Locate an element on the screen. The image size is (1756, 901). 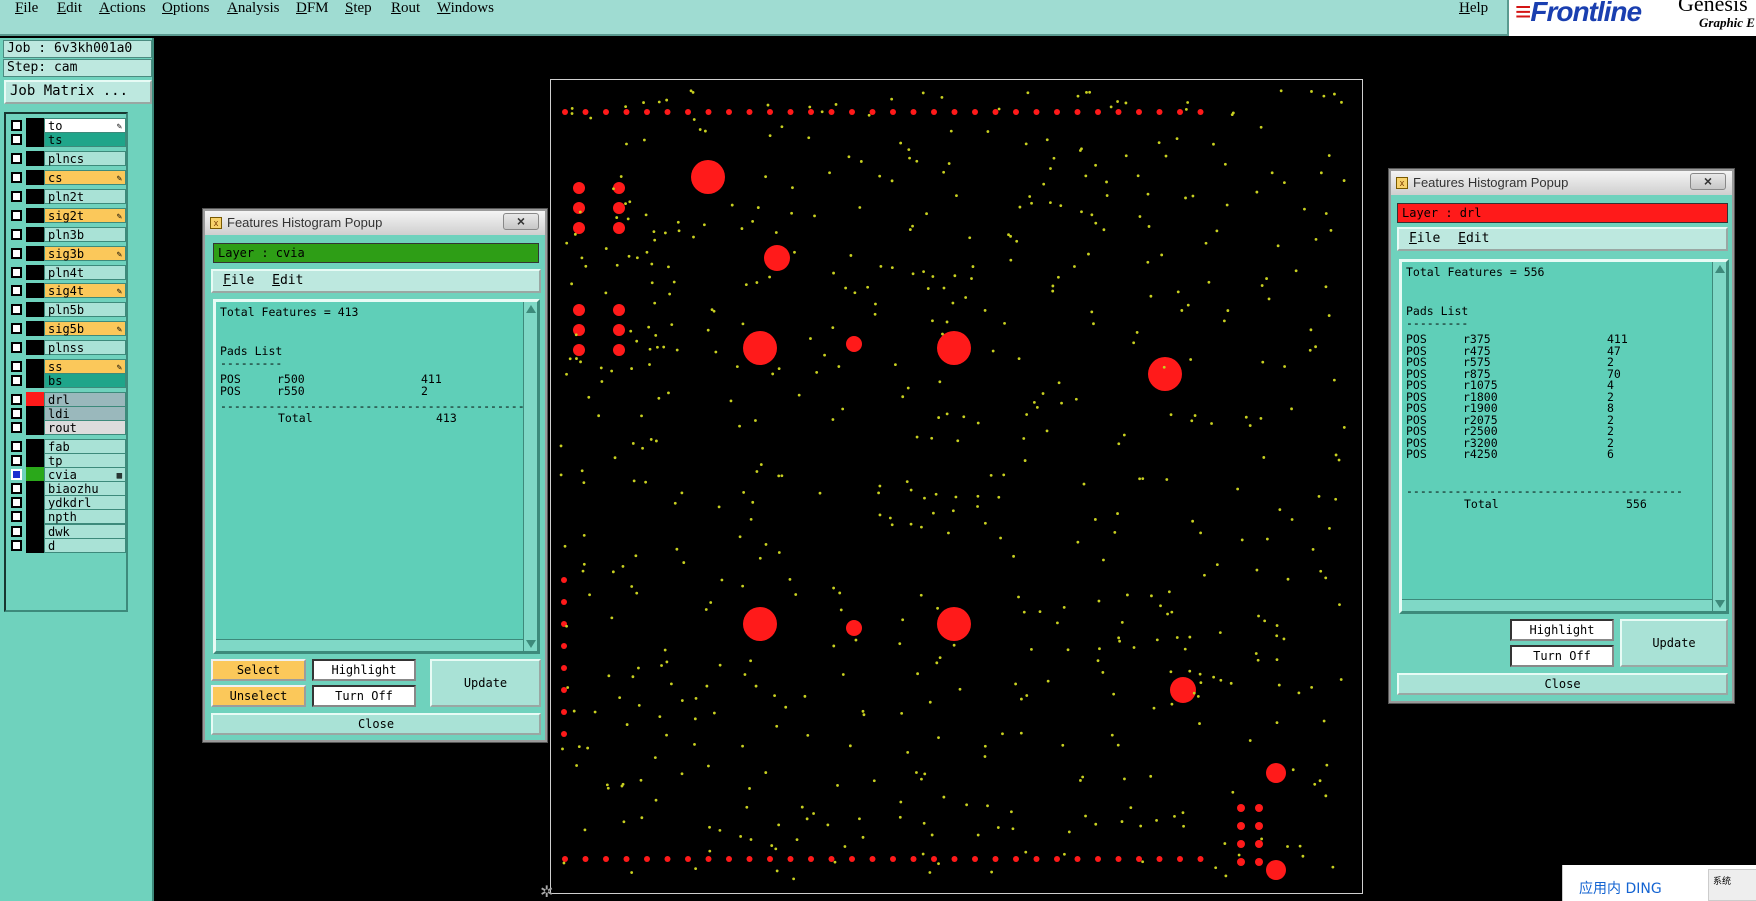
layer-row-d: d is located at coordinates (67, 545).